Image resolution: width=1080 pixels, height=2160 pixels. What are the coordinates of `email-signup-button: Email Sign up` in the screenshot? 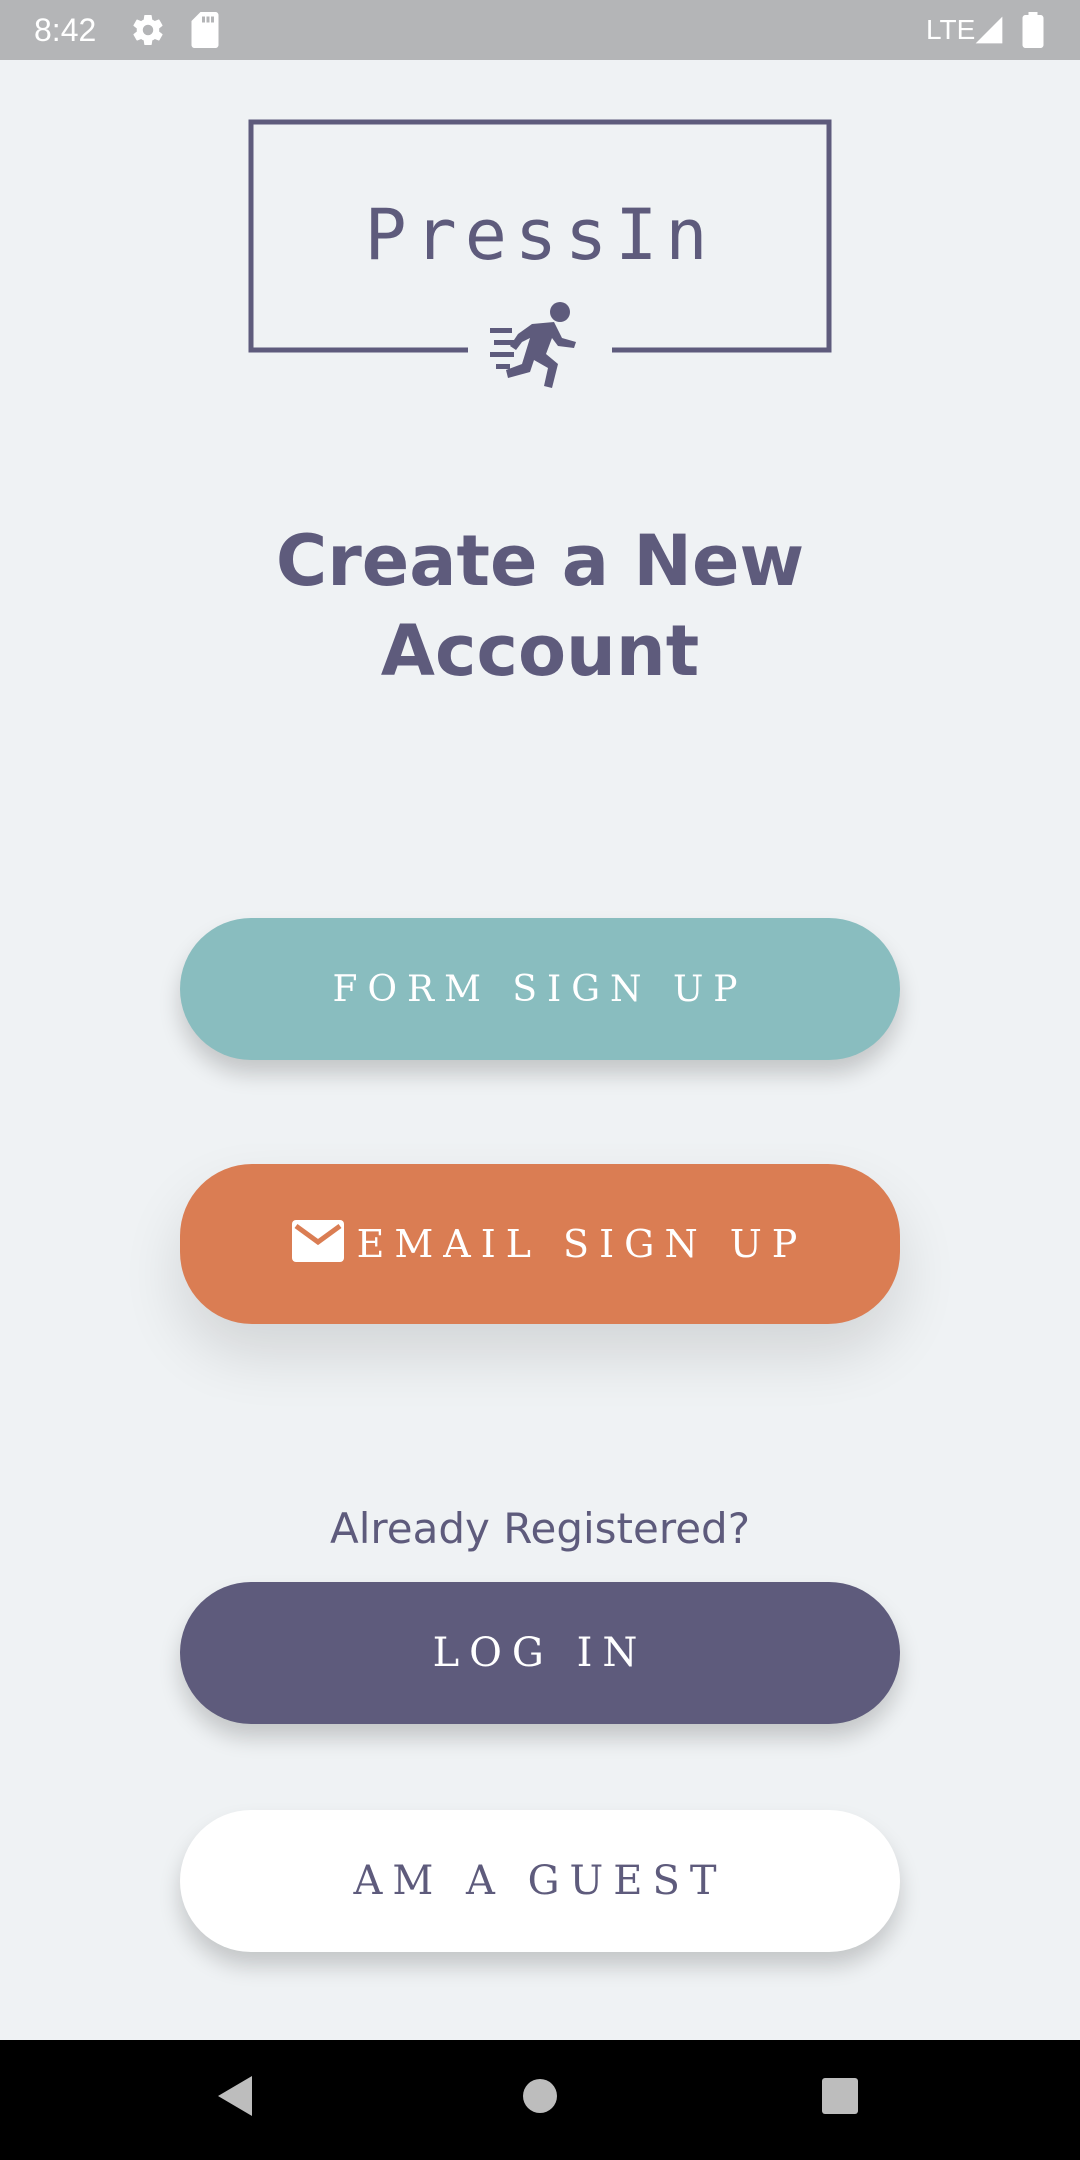 It's located at (540, 1244).